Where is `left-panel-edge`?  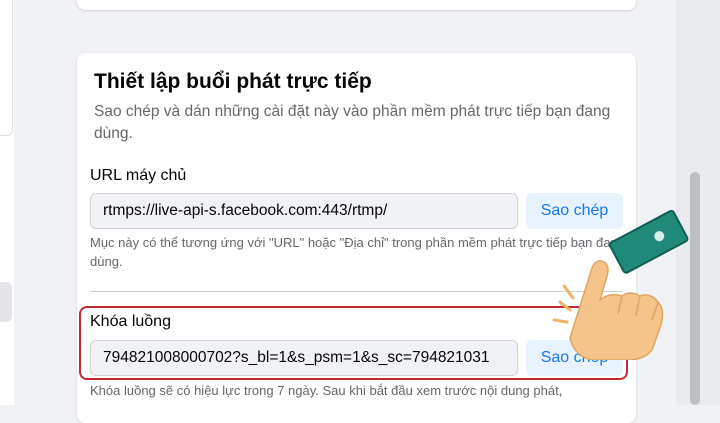 left-panel-edge is located at coordinates (6, 68).